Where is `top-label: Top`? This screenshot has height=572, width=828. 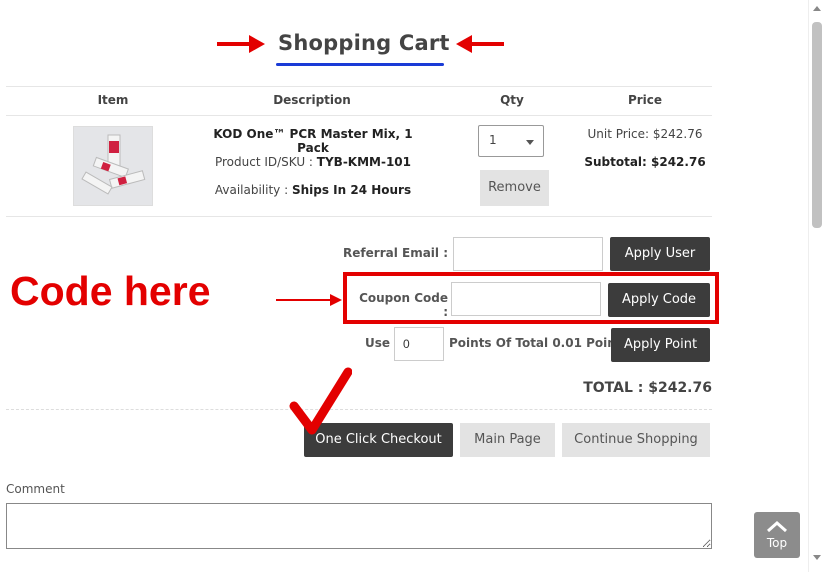 top-label: Top is located at coordinates (777, 543).